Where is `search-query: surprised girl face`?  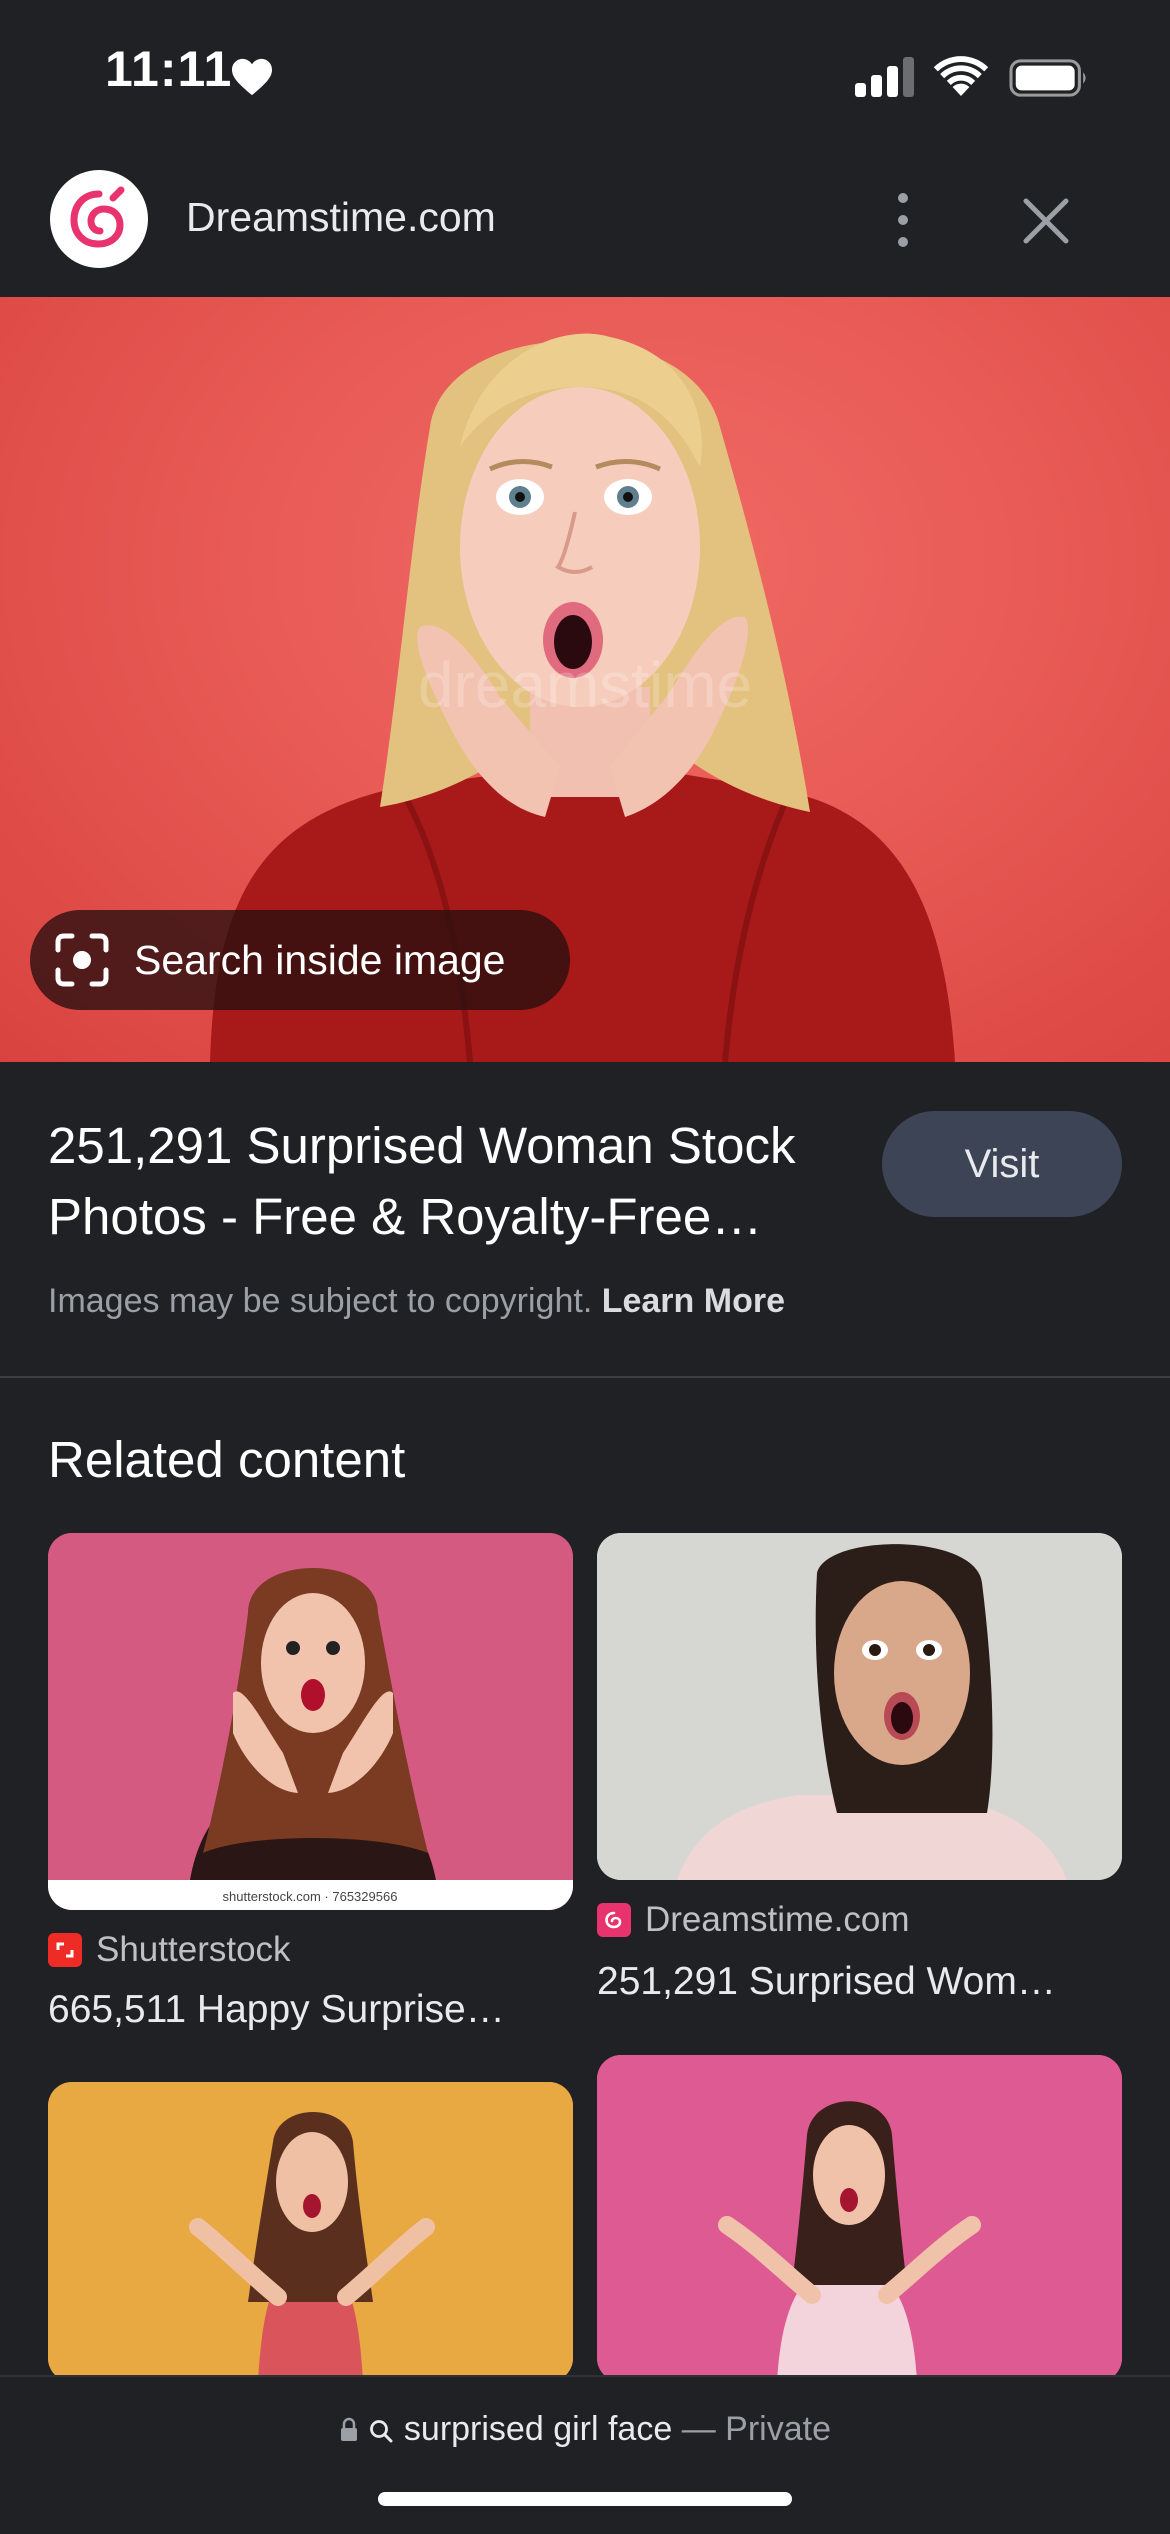 search-query: surprised girl face is located at coordinates (538, 2429).